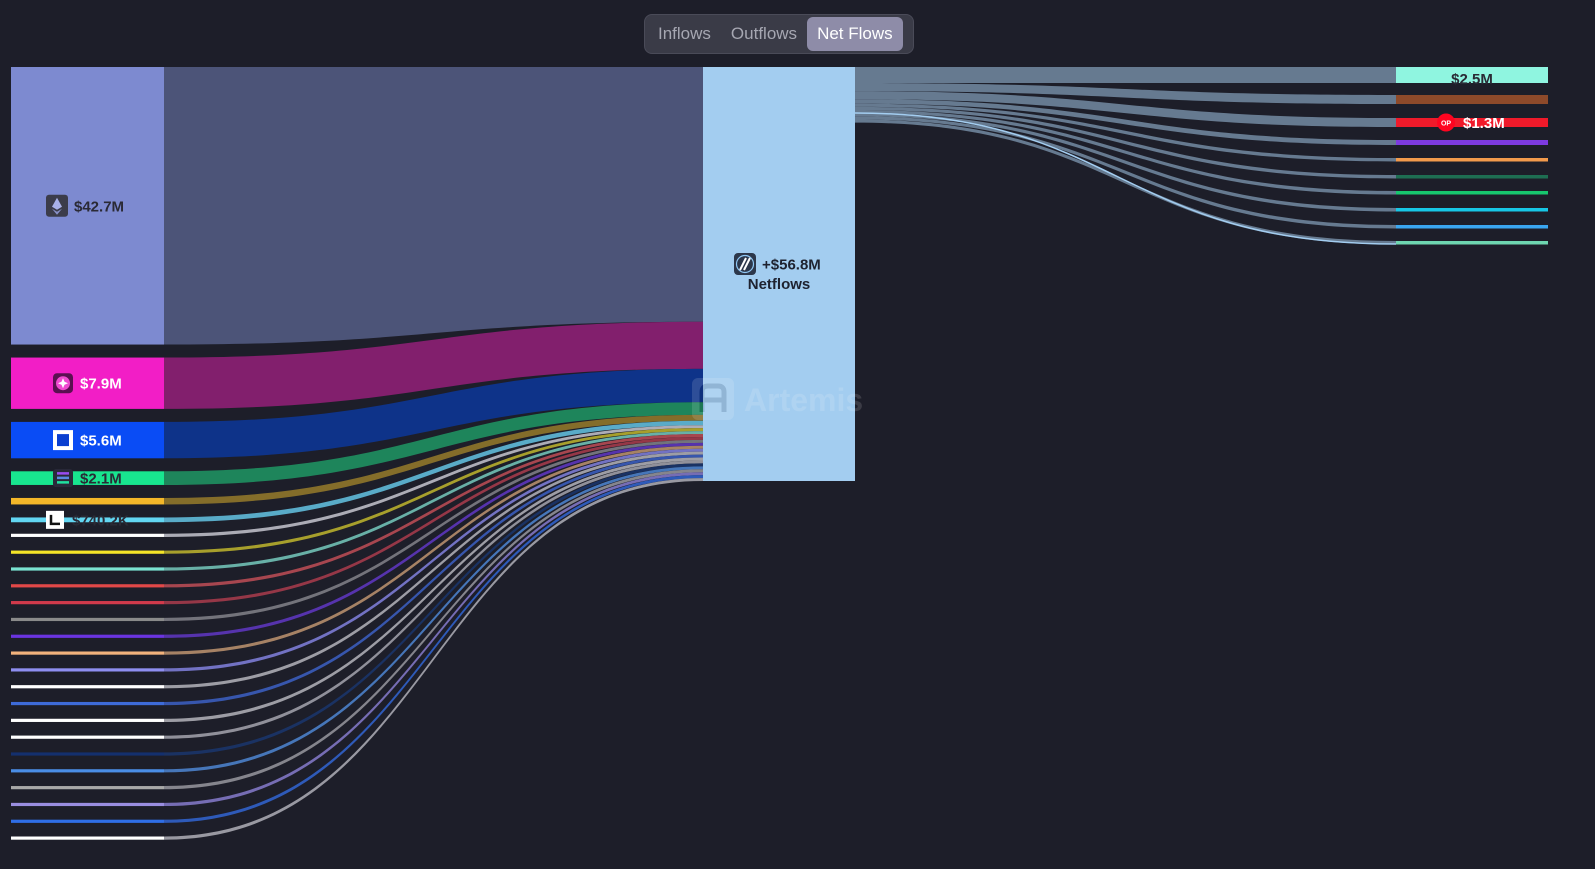 The image size is (1595, 869). What do you see at coordinates (101, 479) in the screenshot?
I see `source-value-label: $2.1M` at bounding box center [101, 479].